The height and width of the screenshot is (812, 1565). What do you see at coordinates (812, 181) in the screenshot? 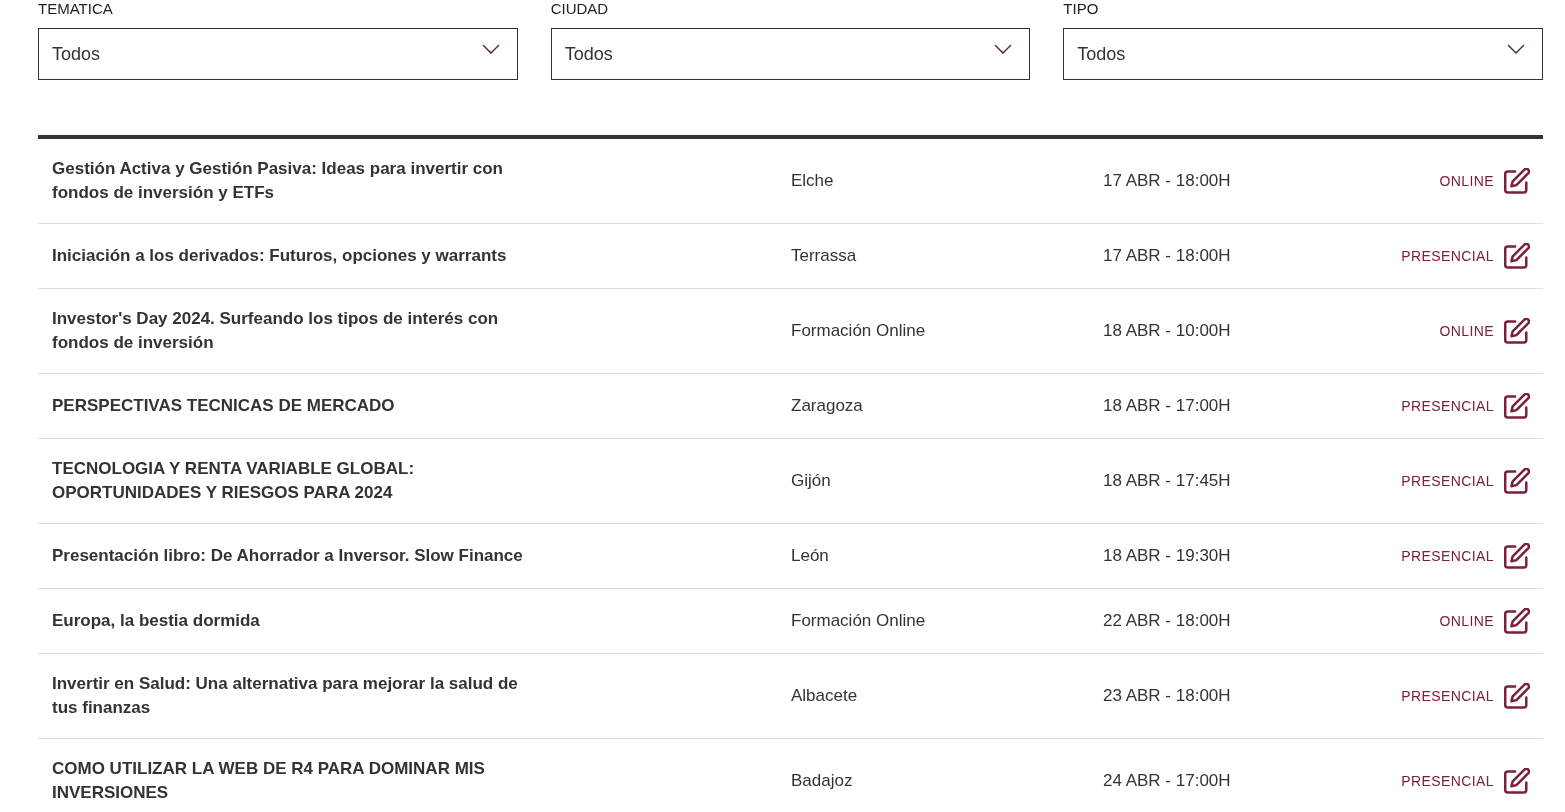
I see `event-city: Elche` at bounding box center [812, 181].